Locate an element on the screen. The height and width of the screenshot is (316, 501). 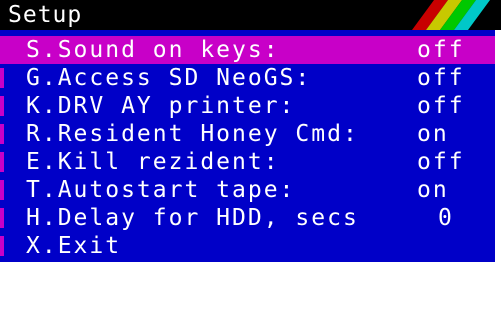
menu-item-label: E.Kill rezident: is located at coordinates (153, 162).